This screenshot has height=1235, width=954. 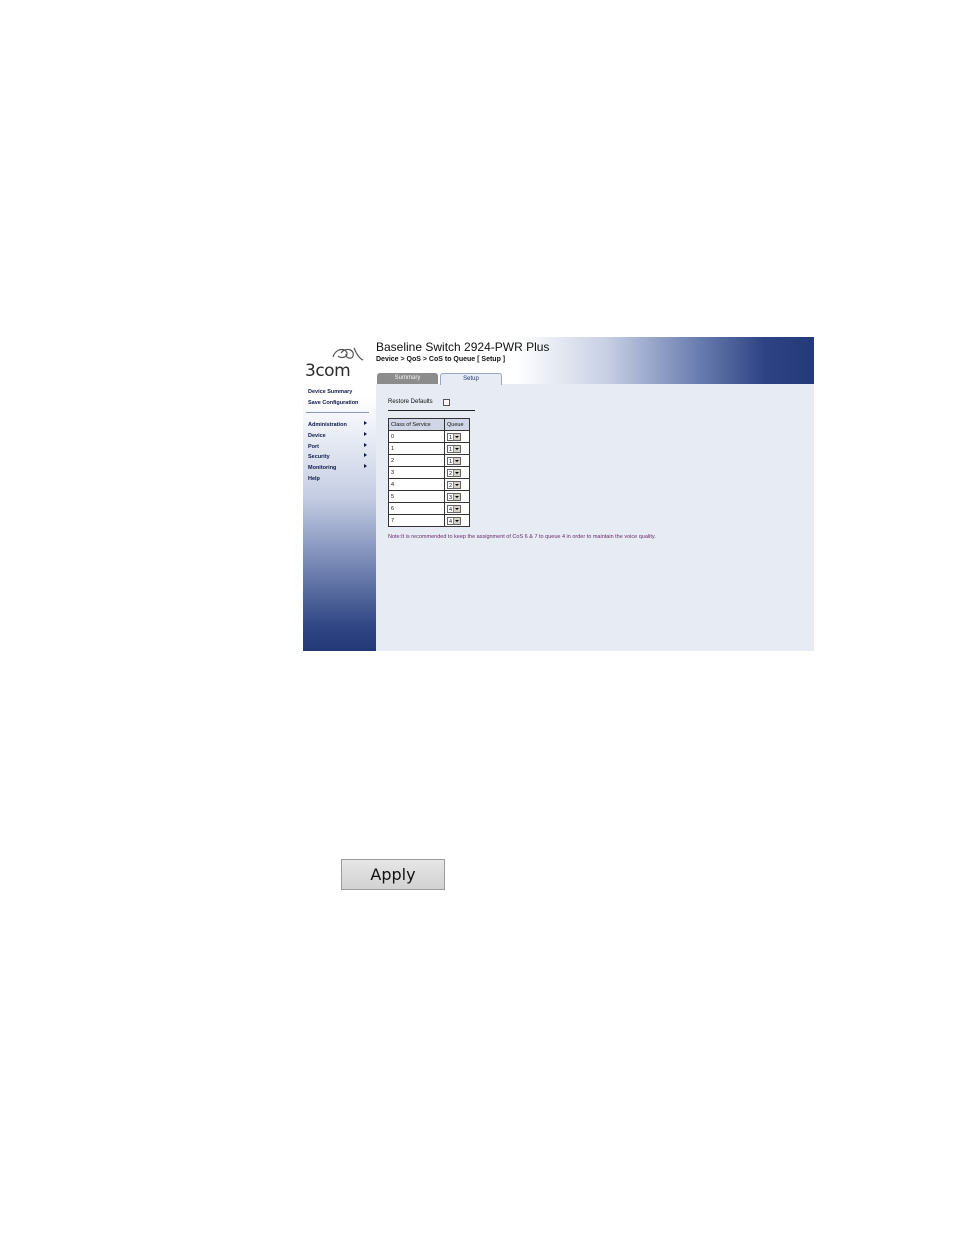 What do you see at coordinates (416, 508) in the screenshot?
I see `cos-value: 6` at bounding box center [416, 508].